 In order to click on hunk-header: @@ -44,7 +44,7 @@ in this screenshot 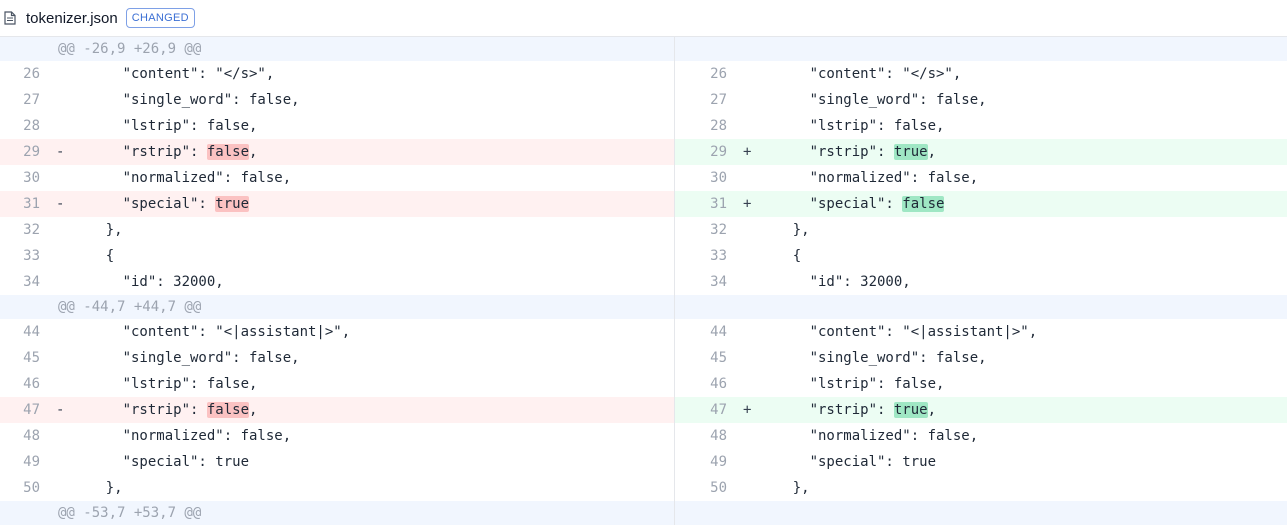, I will do `click(124, 307)`.